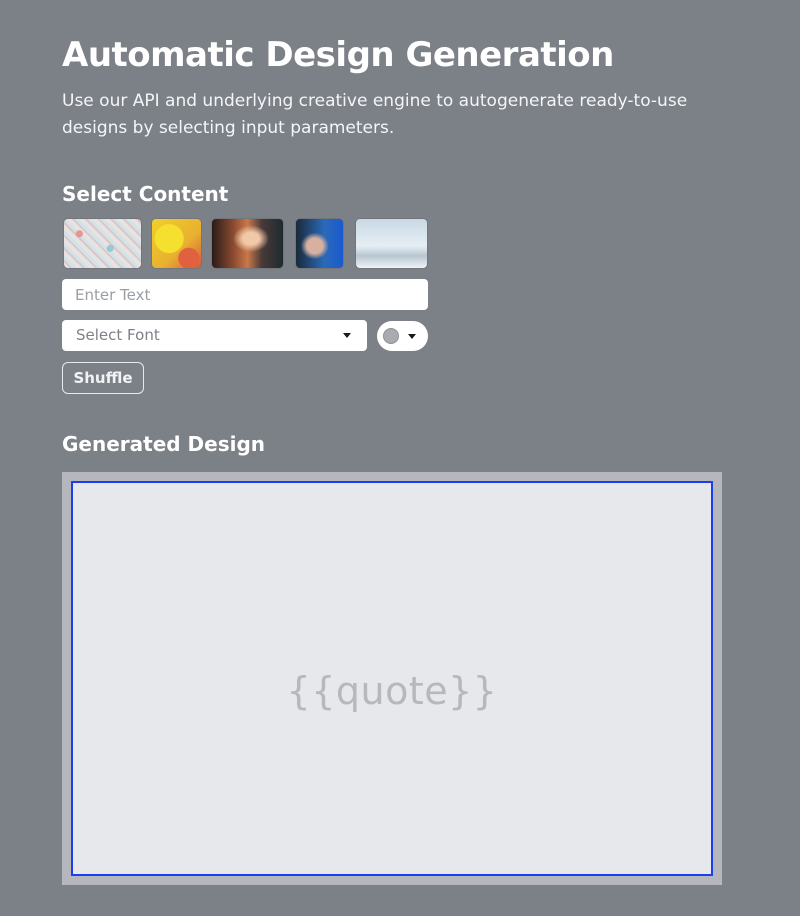 This screenshot has height=916, width=800. Describe the element at coordinates (176, 243) in the screenshot. I see `thumbnail-yellow-paint` at that location.